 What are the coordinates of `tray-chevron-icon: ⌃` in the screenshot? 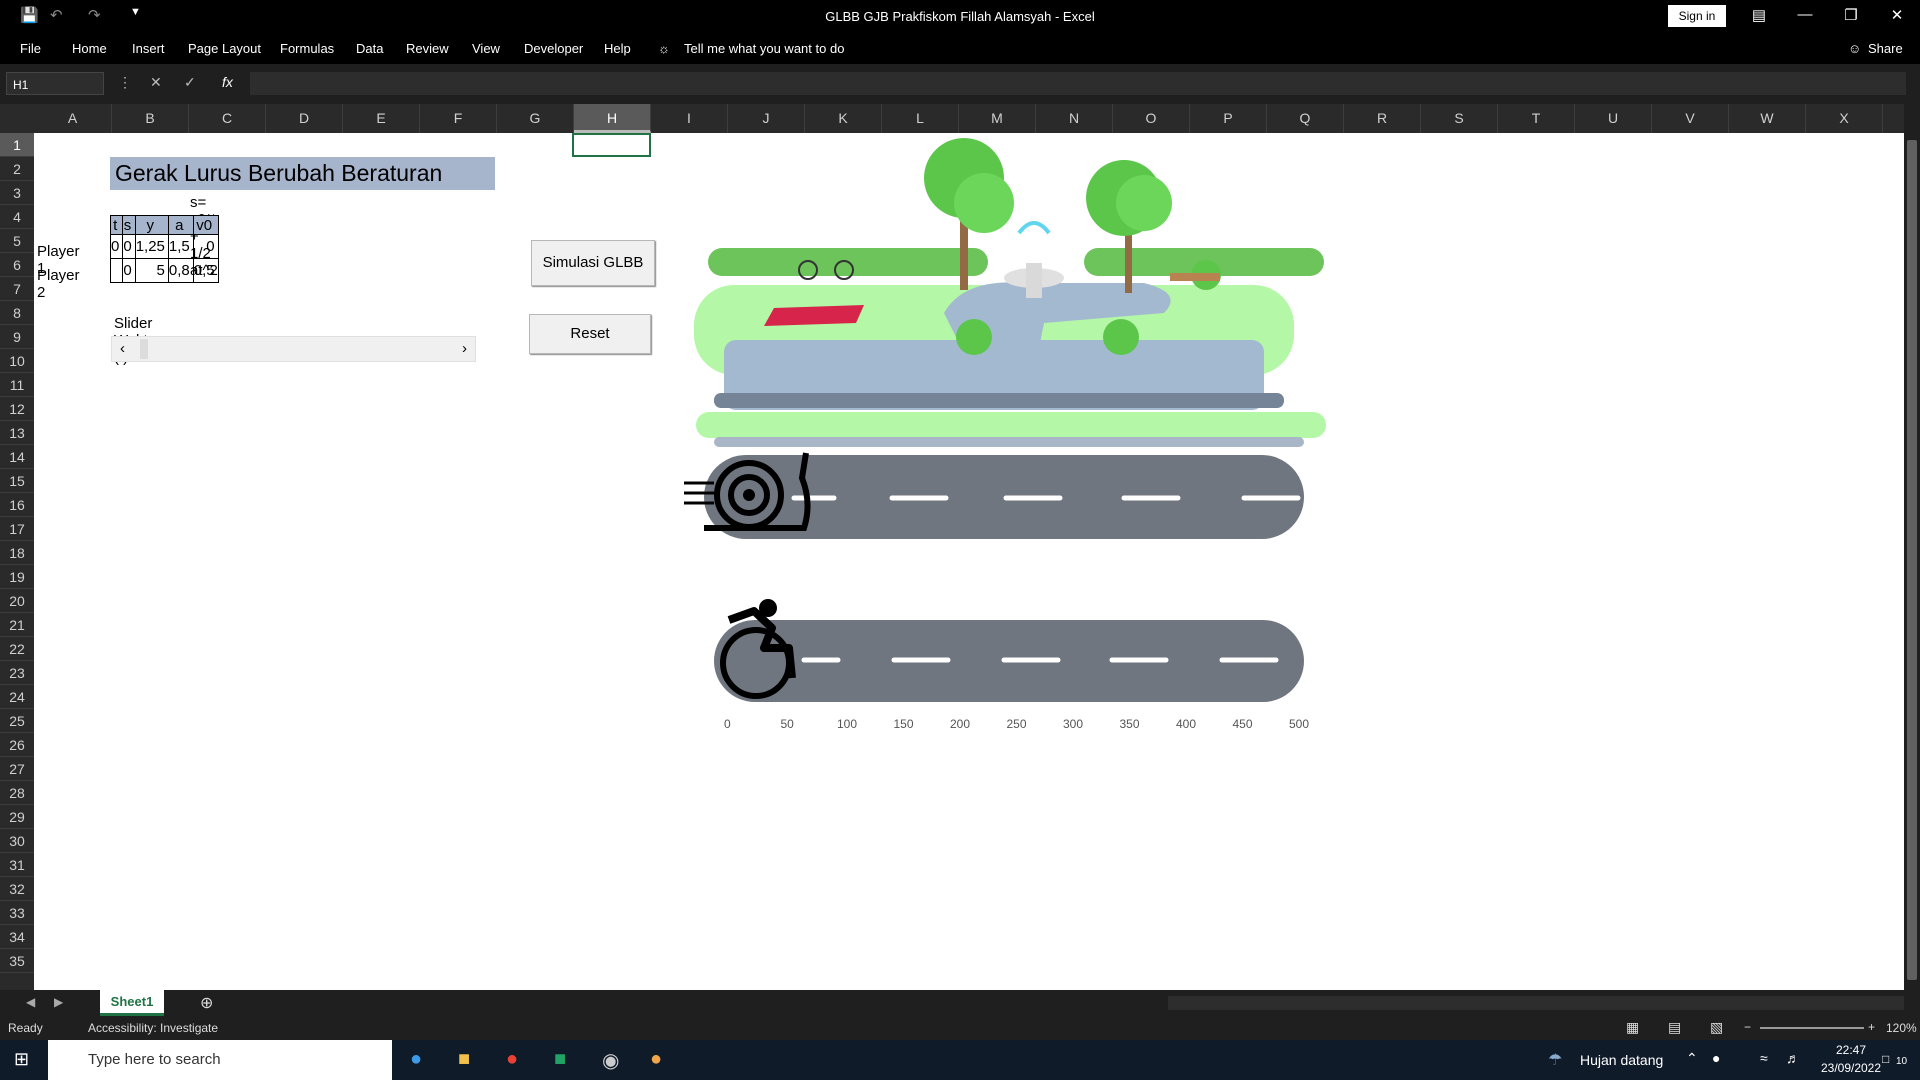 It's located at (1692, 1058).